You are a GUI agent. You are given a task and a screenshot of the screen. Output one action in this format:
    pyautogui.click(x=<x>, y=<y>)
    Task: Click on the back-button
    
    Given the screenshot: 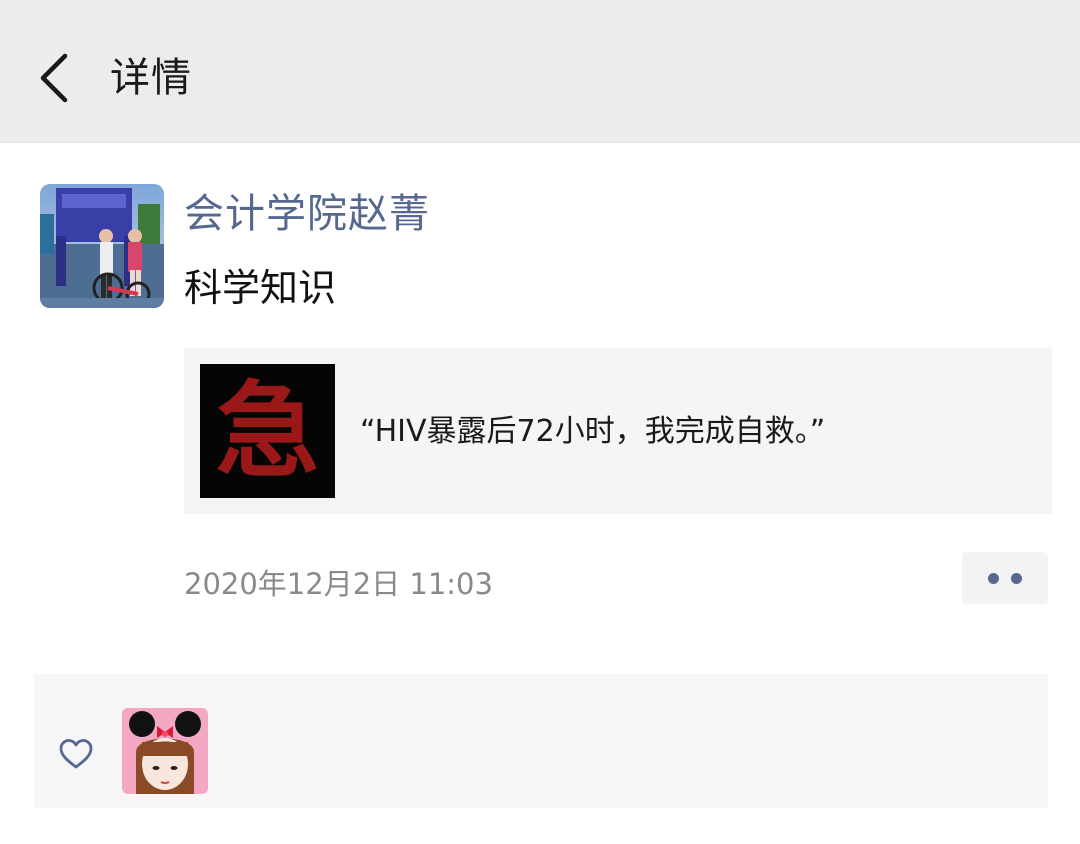 What is the action you would take?
    pyautogui.click(x=54, y=78)
    